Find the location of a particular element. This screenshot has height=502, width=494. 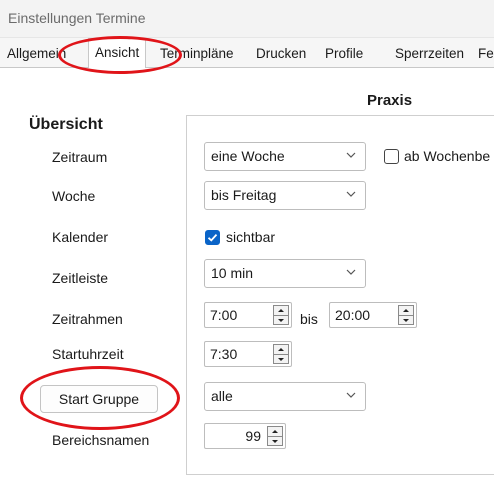

startuhrzeit-spinbox: 7:30 is located at coordinates (248, 354).